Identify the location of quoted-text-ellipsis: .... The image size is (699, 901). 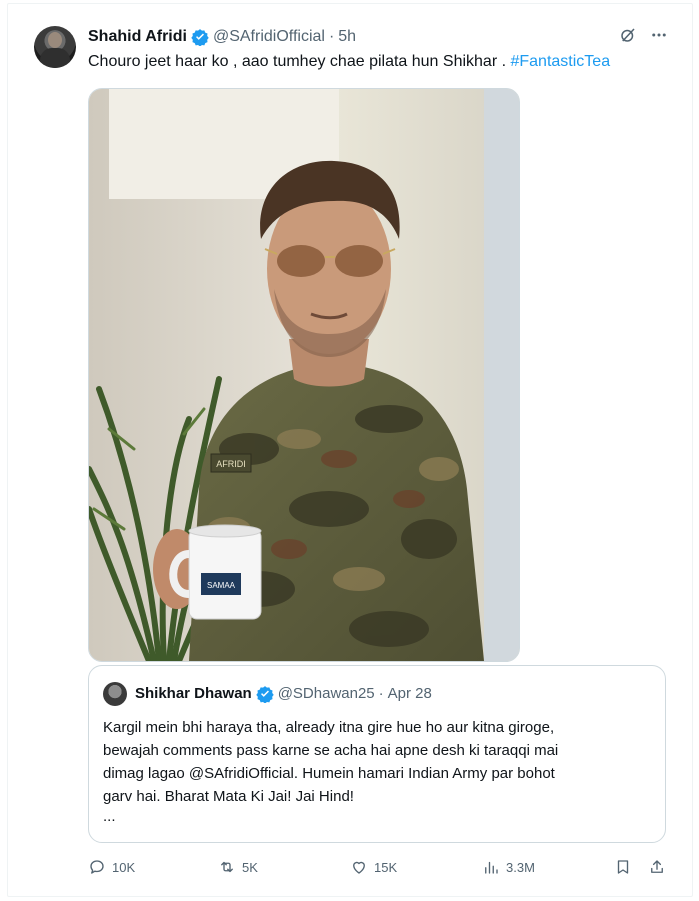
(109, 816).